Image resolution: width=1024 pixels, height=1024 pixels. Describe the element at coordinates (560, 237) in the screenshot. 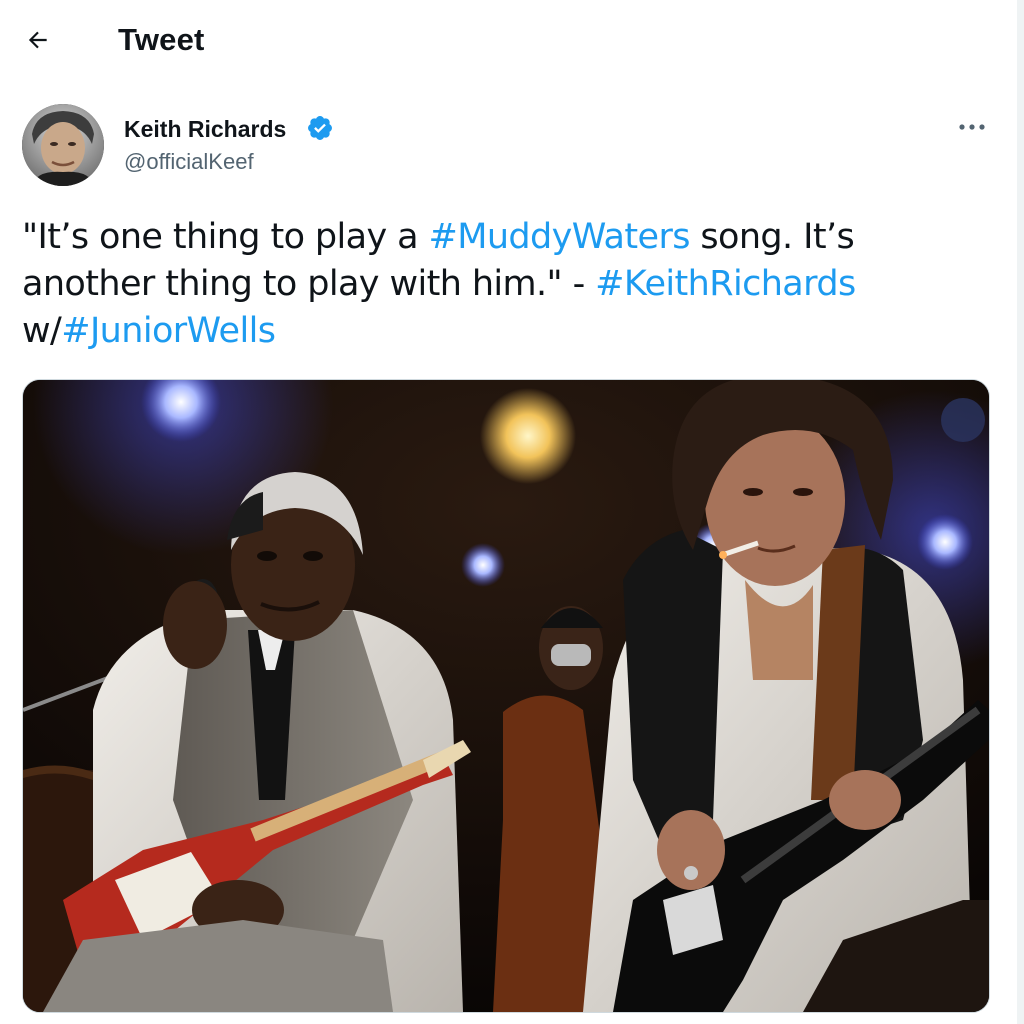

I see `hashtag-link: #MuddyWaters` at that location.